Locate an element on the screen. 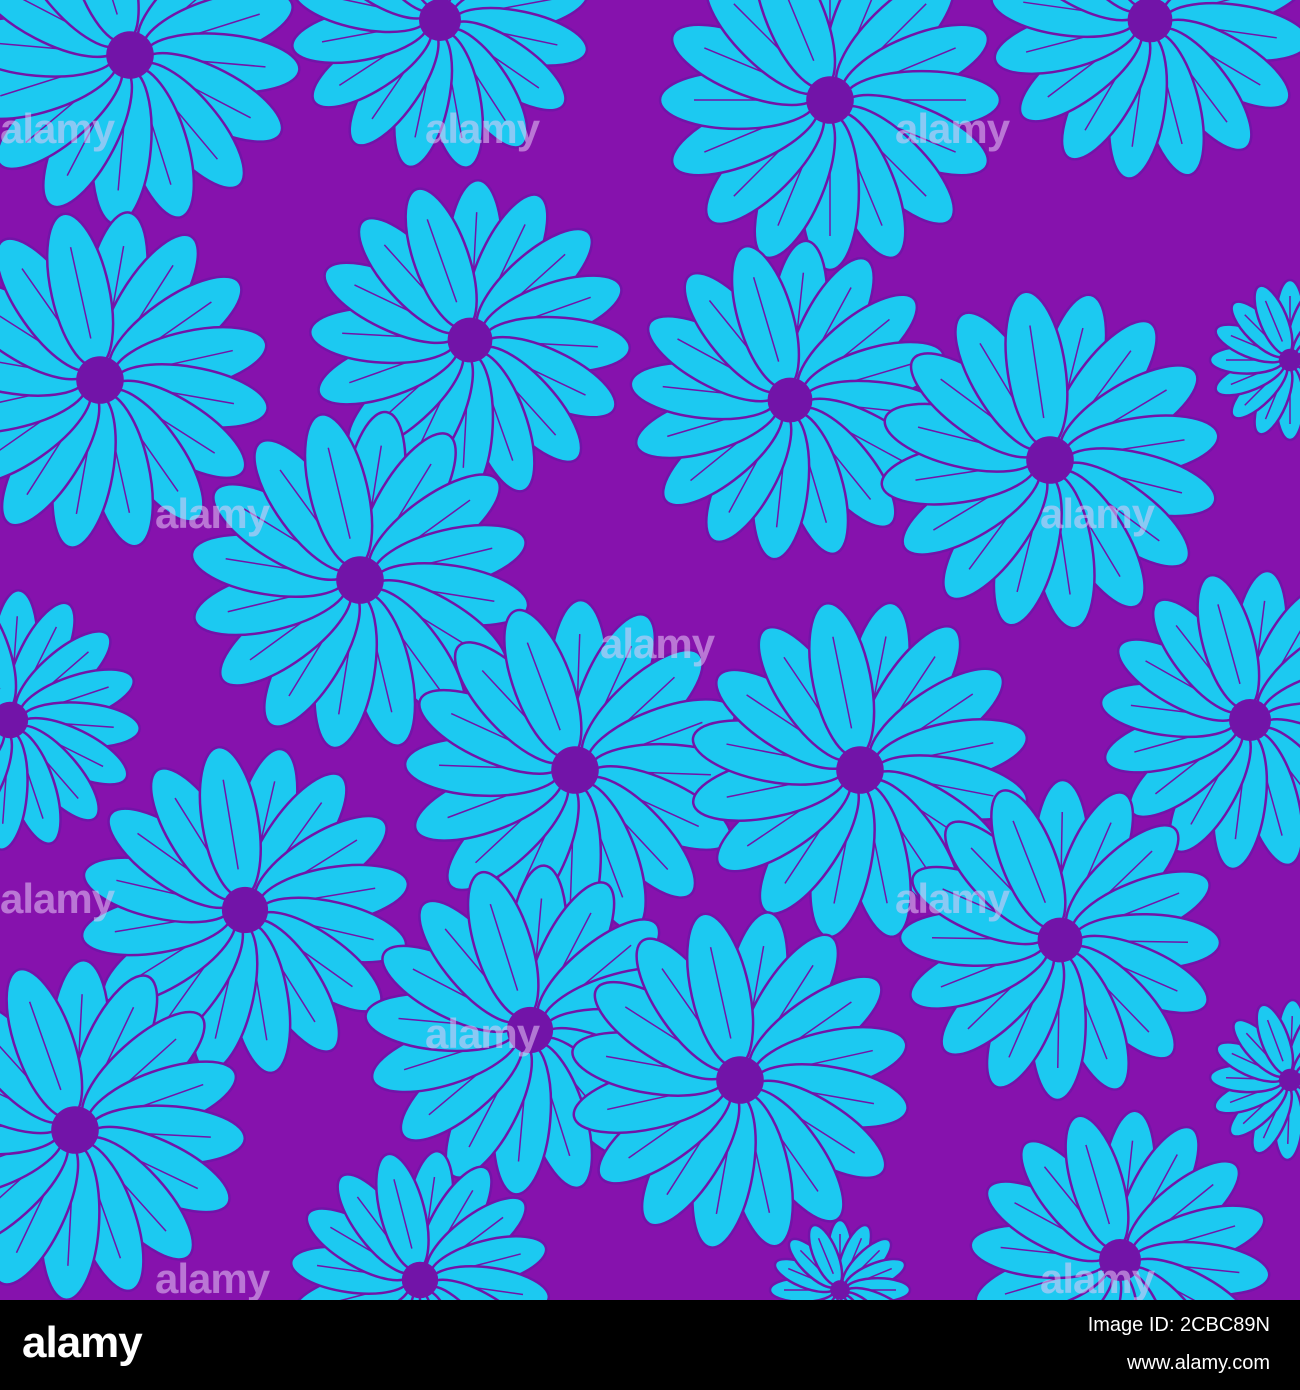  image-id-text: Image ID: 2CBC89N is located at coordinates (1178, 1325).